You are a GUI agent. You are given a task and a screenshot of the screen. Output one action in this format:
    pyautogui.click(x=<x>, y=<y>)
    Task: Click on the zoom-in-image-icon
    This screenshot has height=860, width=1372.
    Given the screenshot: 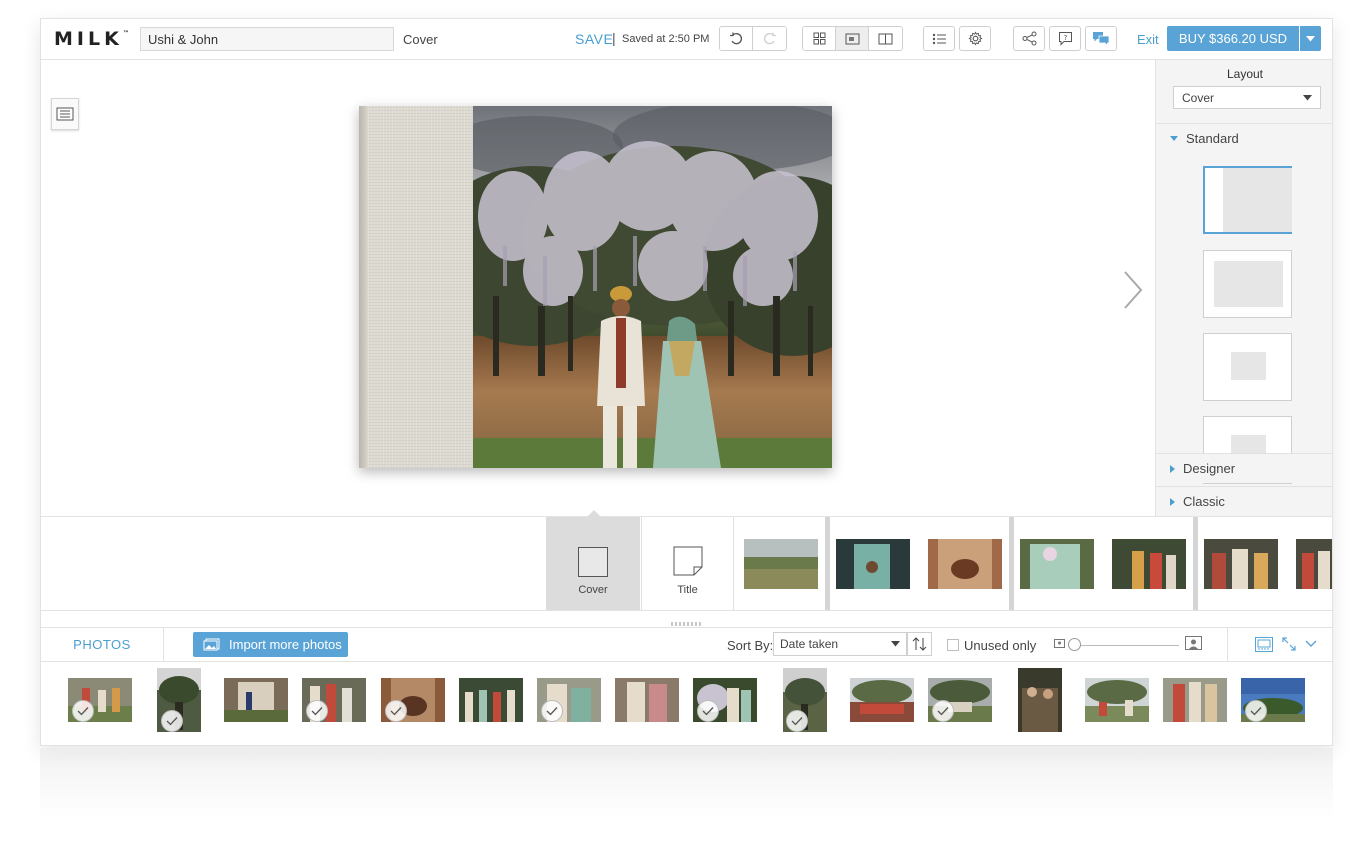 What is the action you would take?
    pyautogui.click(x=1193, y=643)
    